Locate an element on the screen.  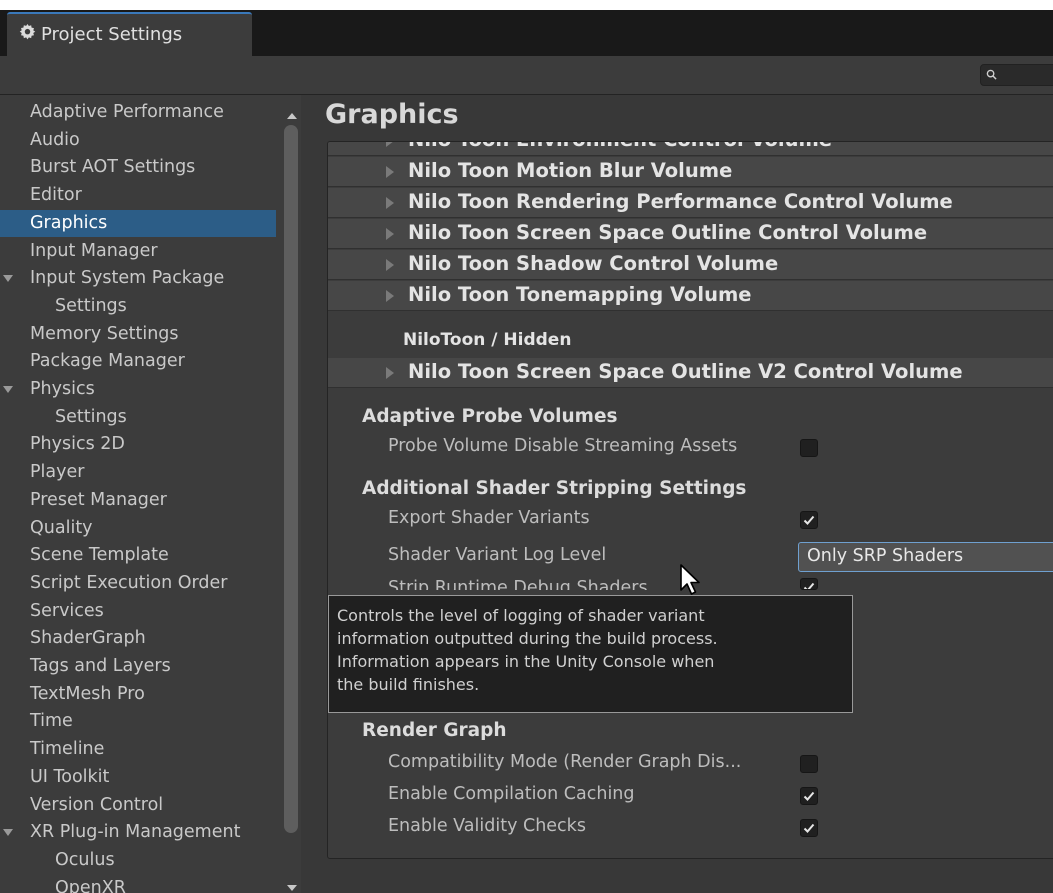
gear-icon is located at coordinates (27, 32).